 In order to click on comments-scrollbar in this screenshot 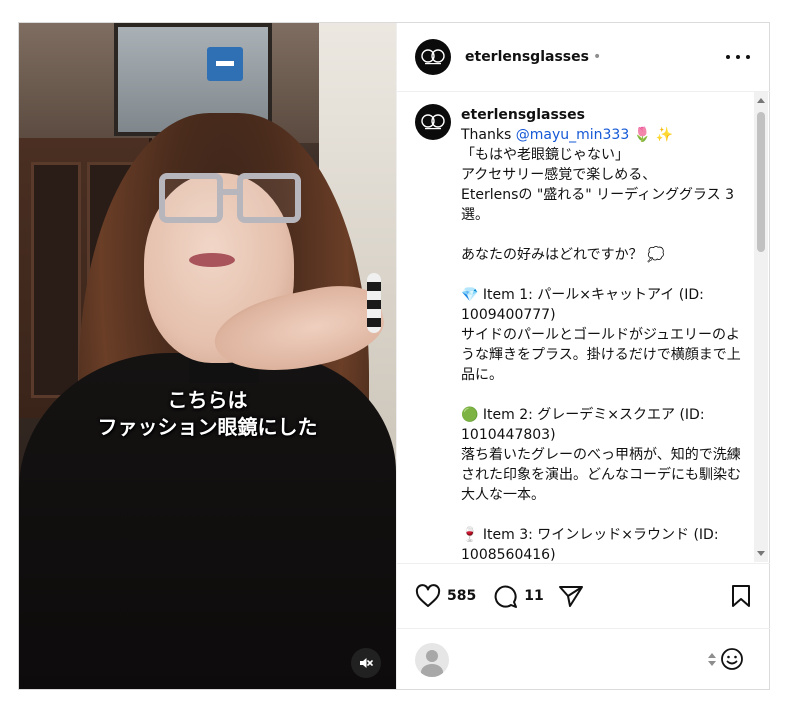, I will do `click(761, 327)`.